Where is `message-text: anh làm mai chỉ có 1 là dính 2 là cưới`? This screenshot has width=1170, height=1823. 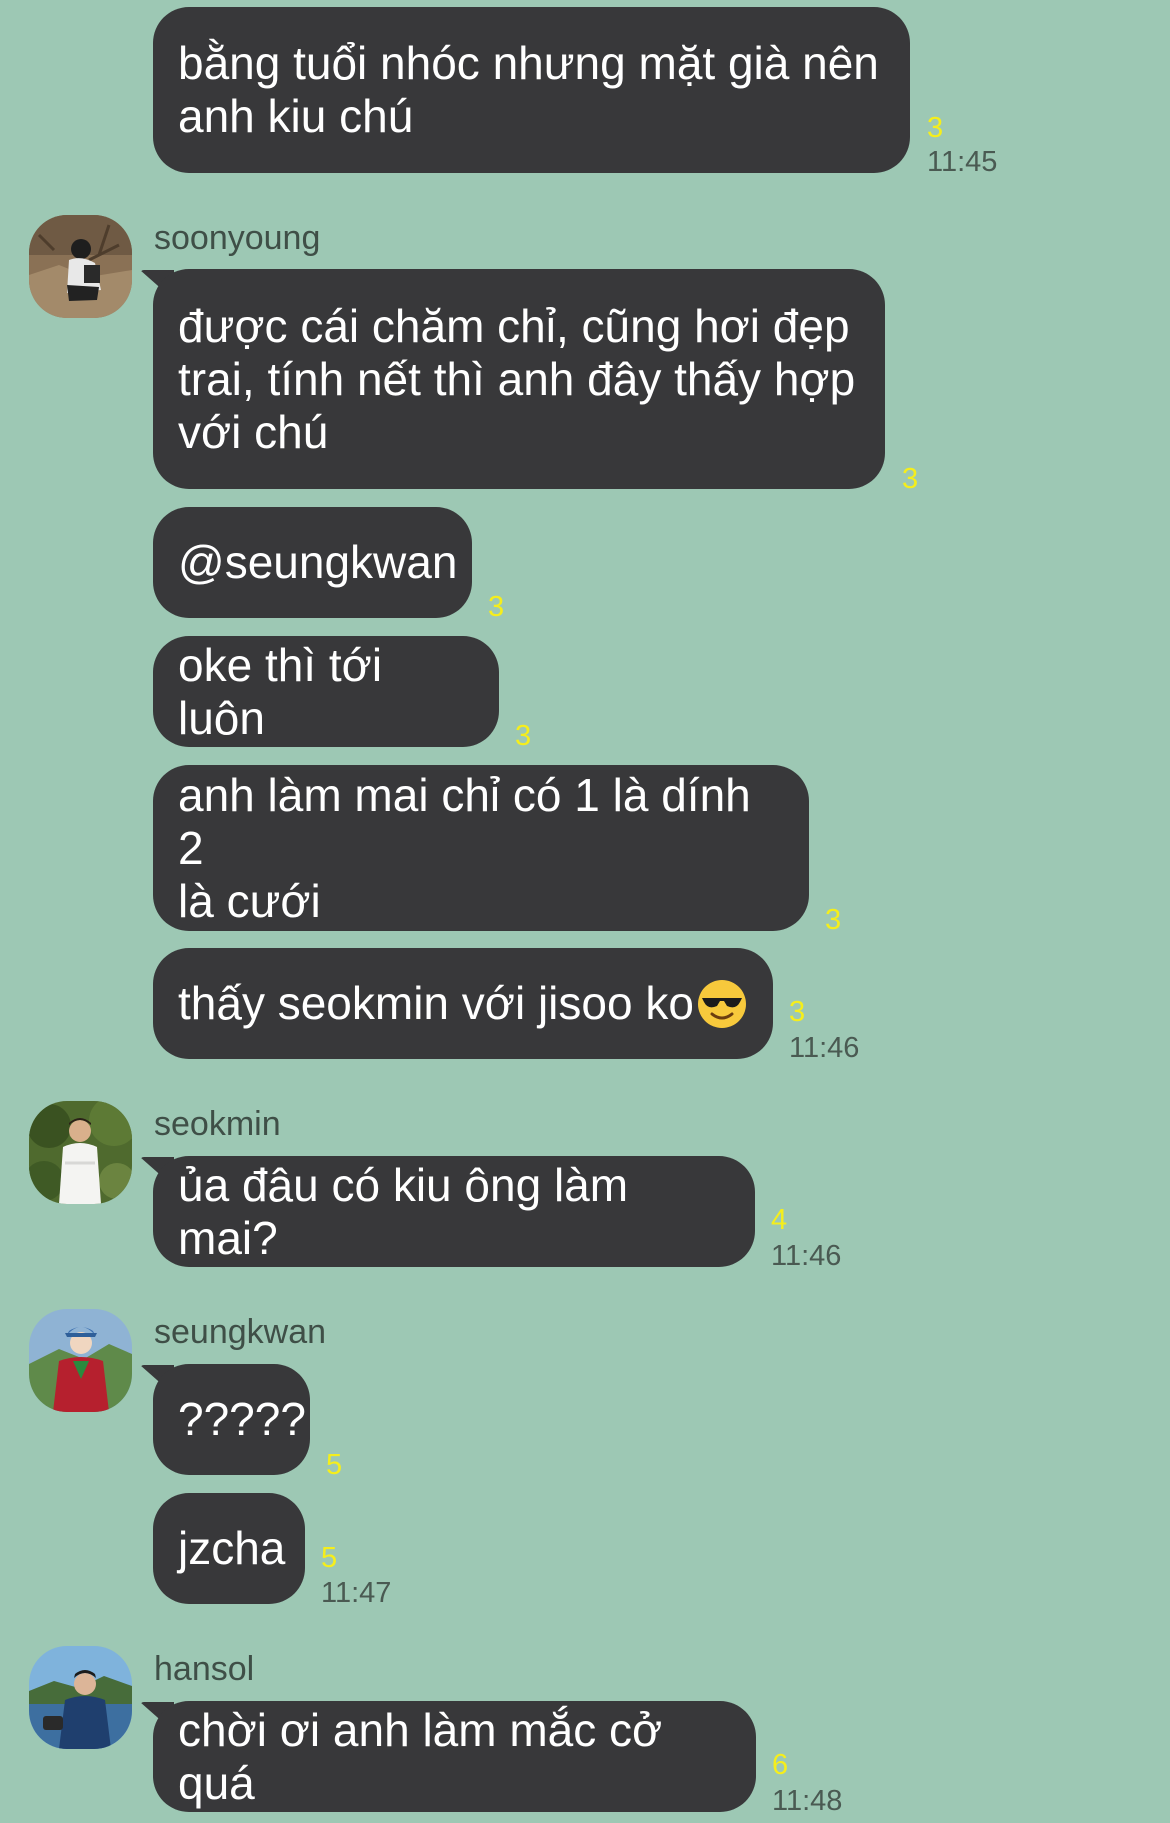 message-text: anh làm mai chỉ có 1 là dính 2 là cưới is located at coordinates (464, 847).